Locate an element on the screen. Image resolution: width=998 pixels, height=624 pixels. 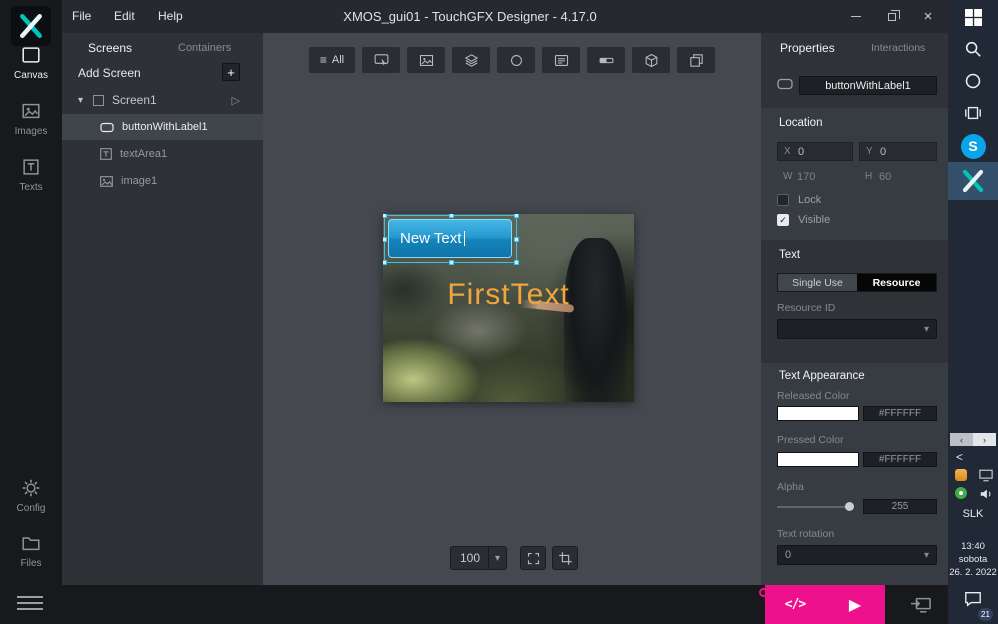
widget-name-input: buttonWithLabel1 is located at coordinates (868, 85).